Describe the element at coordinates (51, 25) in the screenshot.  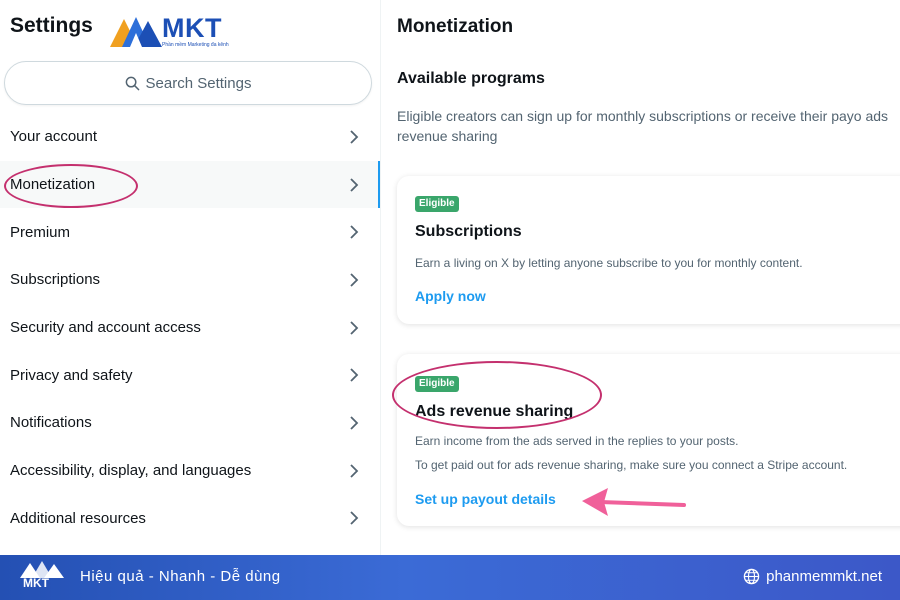
I see `settings-title: Settings` at that location.